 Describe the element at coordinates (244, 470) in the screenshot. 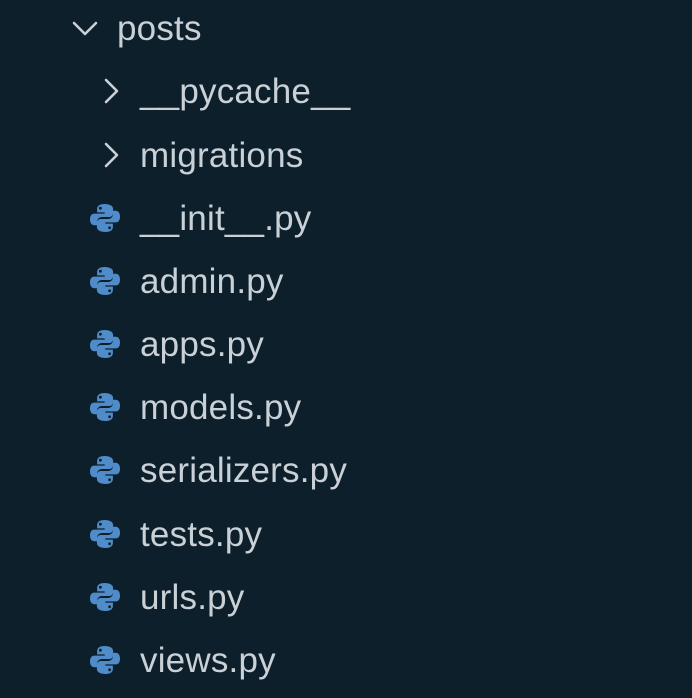

I see `file-label: serializers.py` at that location.